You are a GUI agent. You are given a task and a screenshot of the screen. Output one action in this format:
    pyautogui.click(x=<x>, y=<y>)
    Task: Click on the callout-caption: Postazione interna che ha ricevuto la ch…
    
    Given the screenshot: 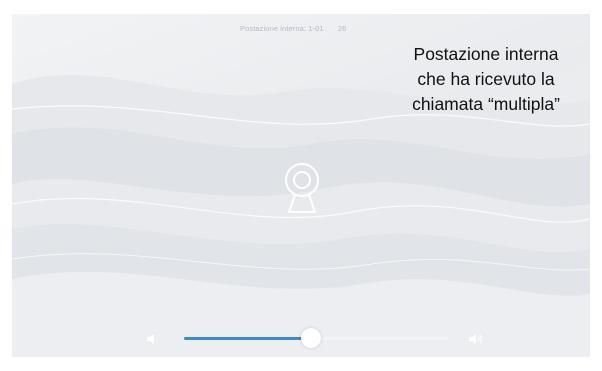 What is the action you would take?
    pyautogui.click(x=486, y=79)
    